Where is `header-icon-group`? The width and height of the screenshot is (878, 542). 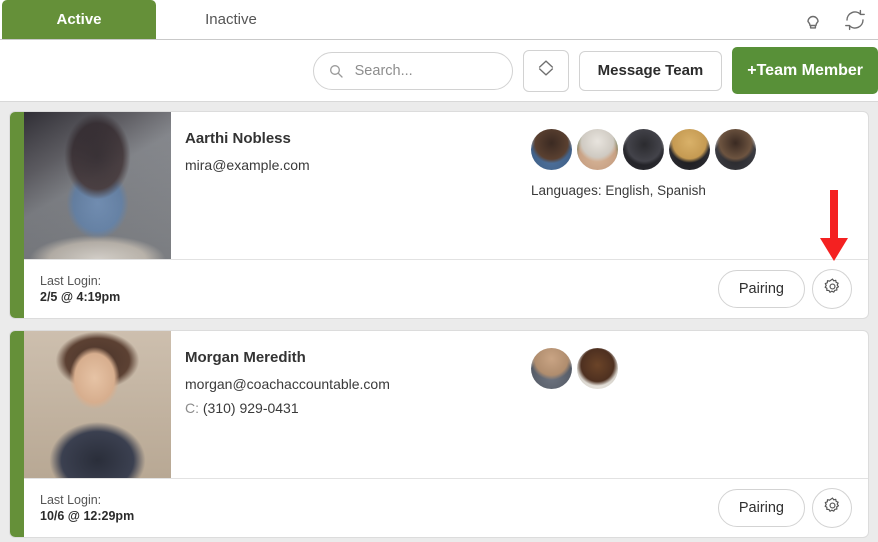 header-icon-group is located at coordinates (834, 19).